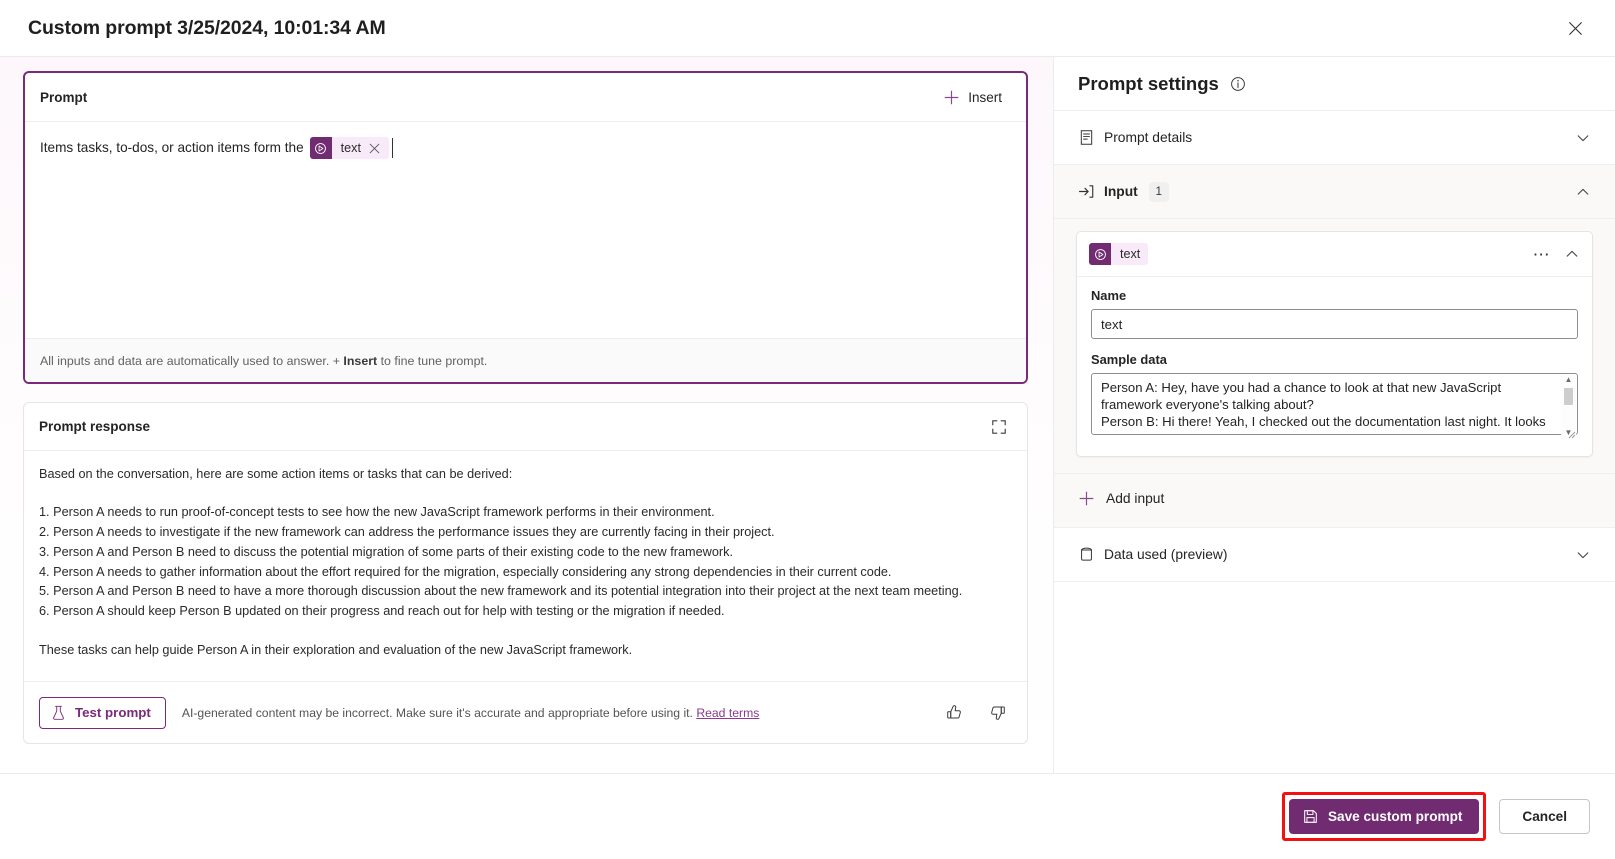  Describe the element at coordinates (1395, 816) in the screenshot. I see `save-button-label: Save custom prompt` at that location.